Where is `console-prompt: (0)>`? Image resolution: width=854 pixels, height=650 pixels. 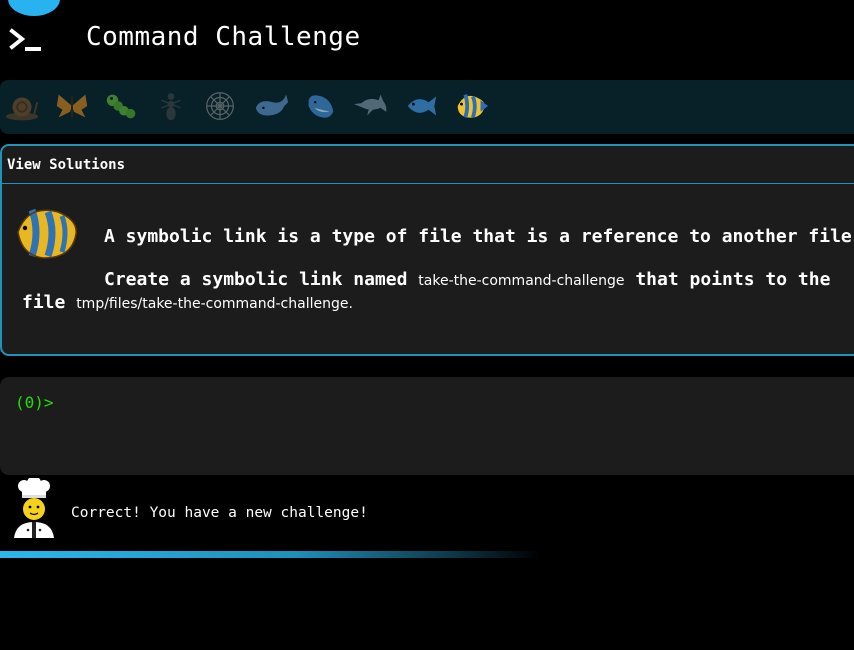 console-prompt: (0)> is located at coordinates (34, 402).